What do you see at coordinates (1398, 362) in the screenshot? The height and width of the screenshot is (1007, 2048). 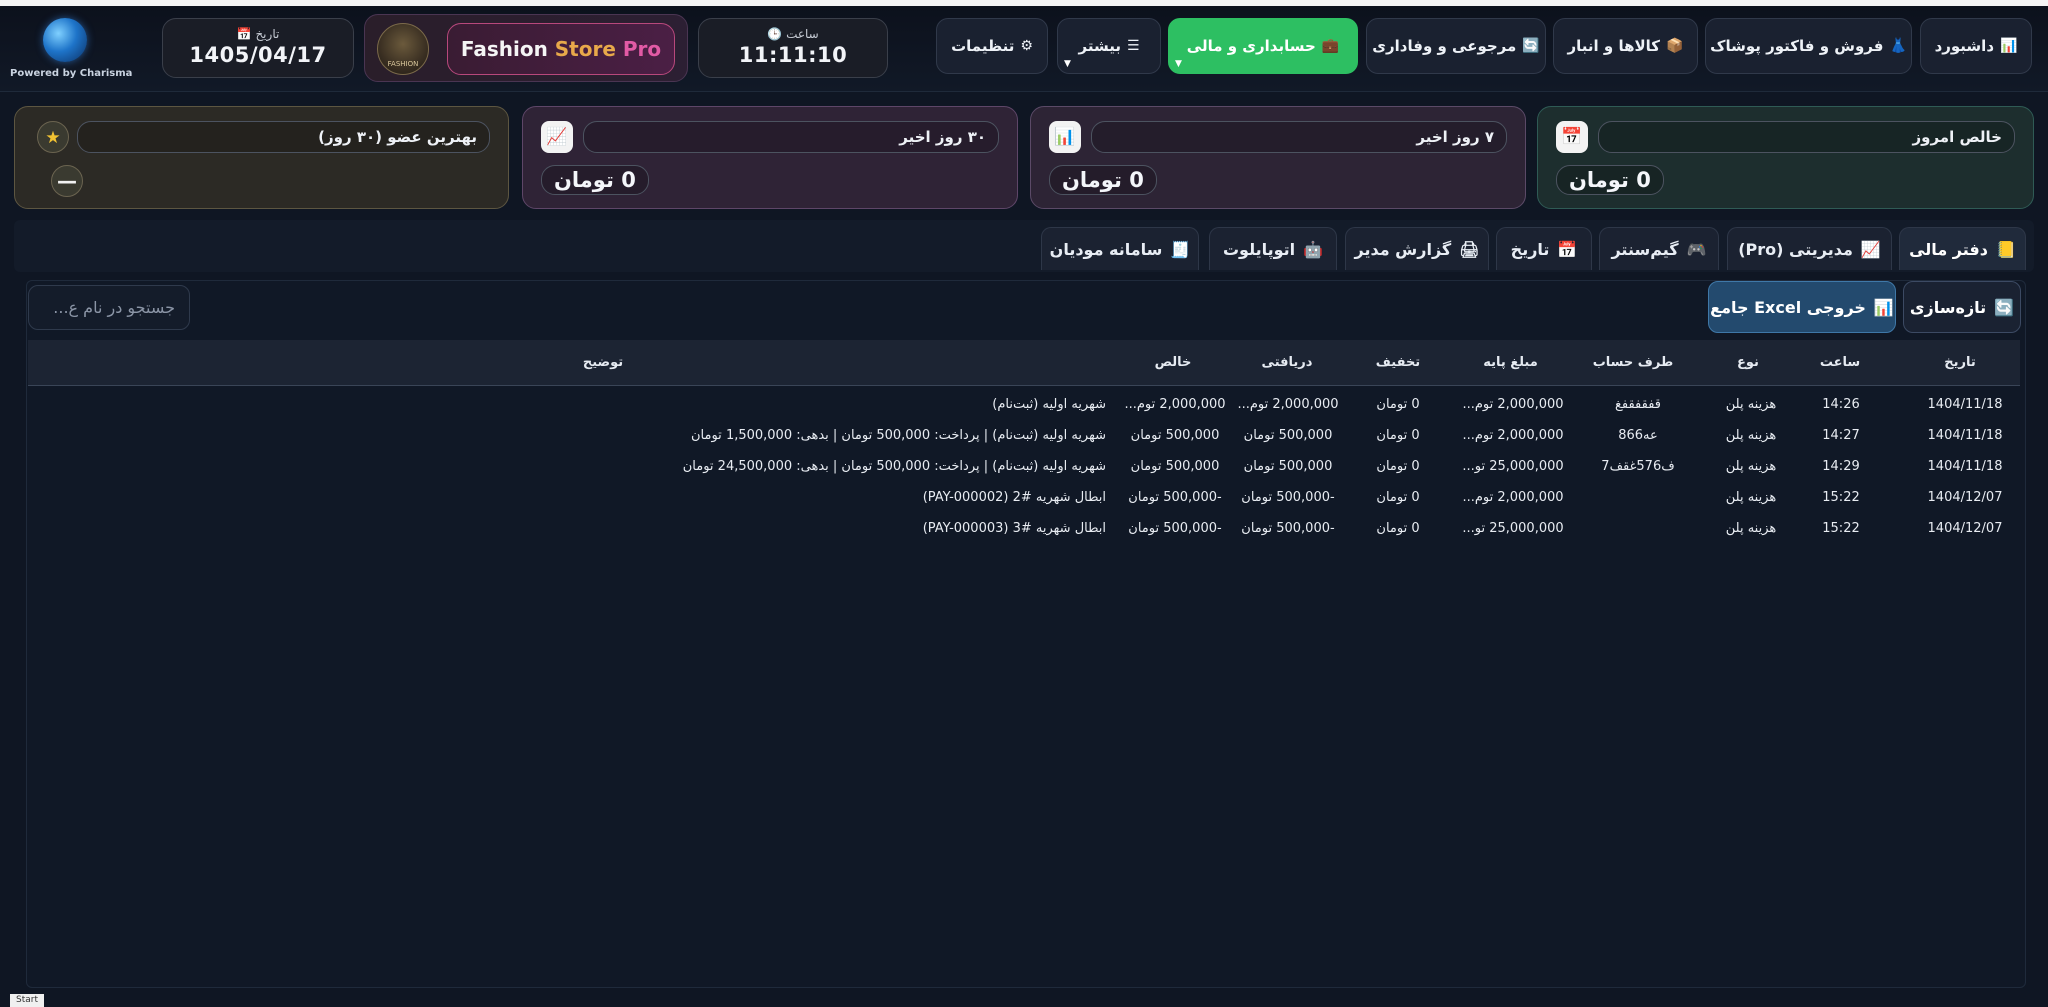 I see `col-discount: تخفیف` at bounding box center [1398, 362].